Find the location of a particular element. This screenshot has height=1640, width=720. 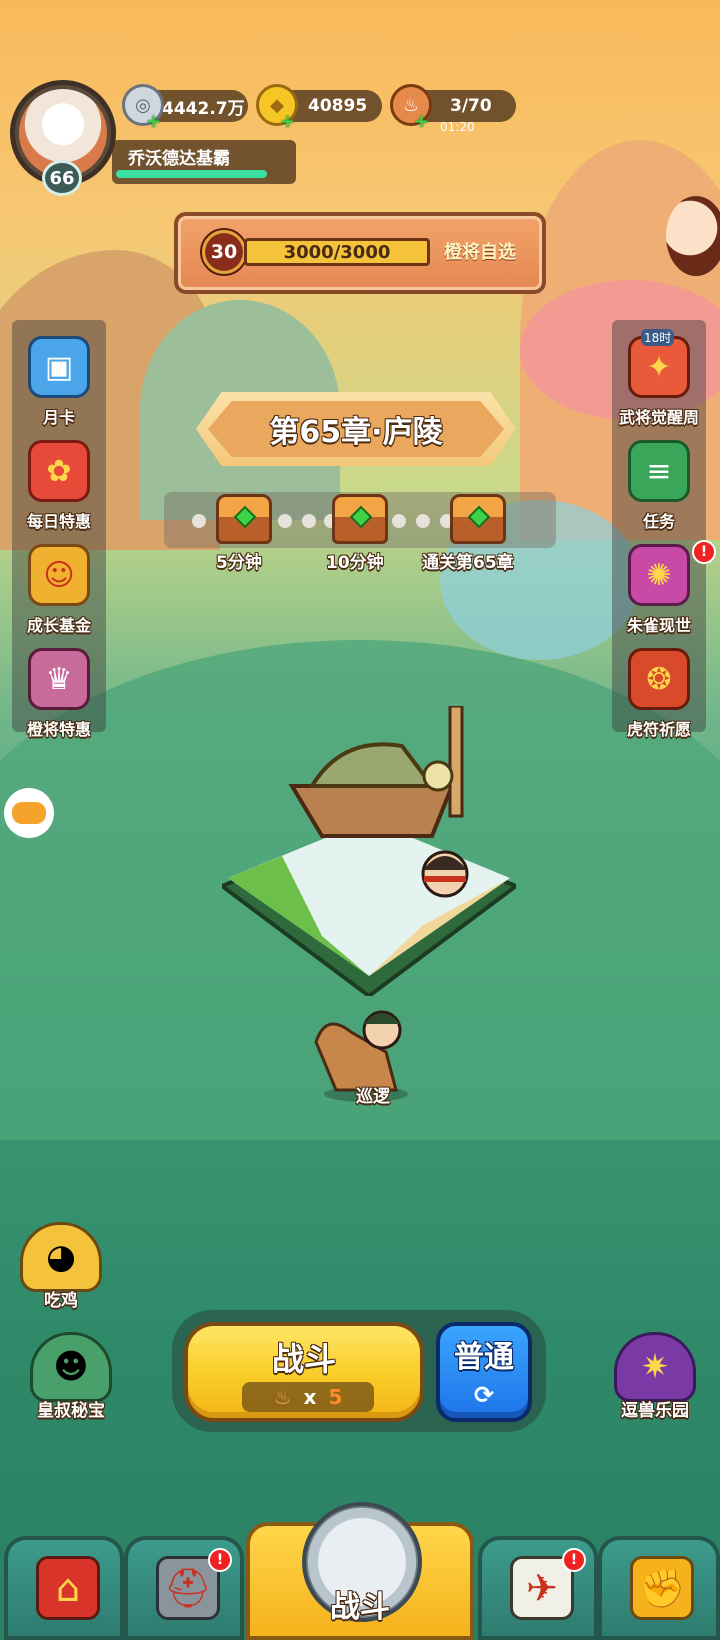

phoenix-icon: ✺ is located at coordinates (659, 575).